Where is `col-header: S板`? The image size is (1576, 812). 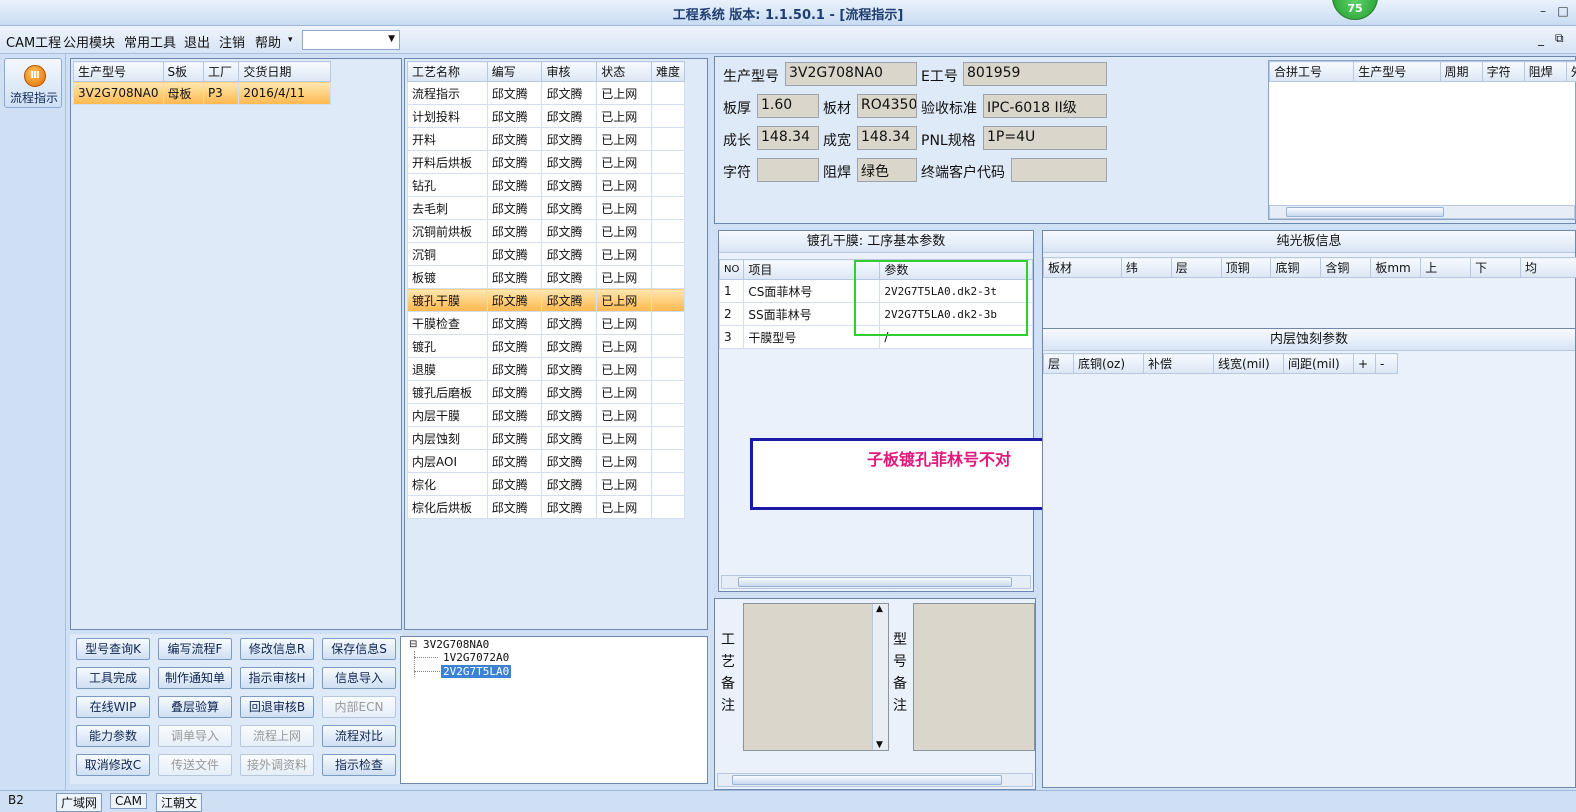
col-header: S板 is located at coordinates (183, 71).